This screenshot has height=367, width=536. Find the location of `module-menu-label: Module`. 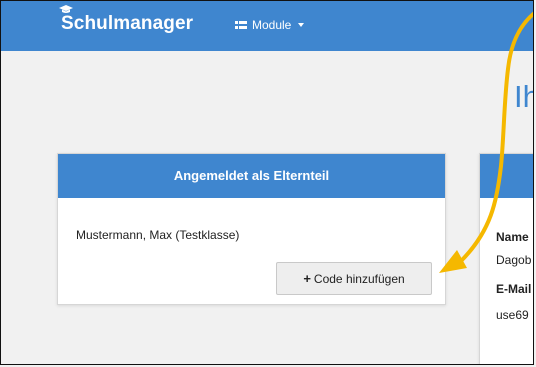

module-menu-label: Module is located at coordinates (272, 25).